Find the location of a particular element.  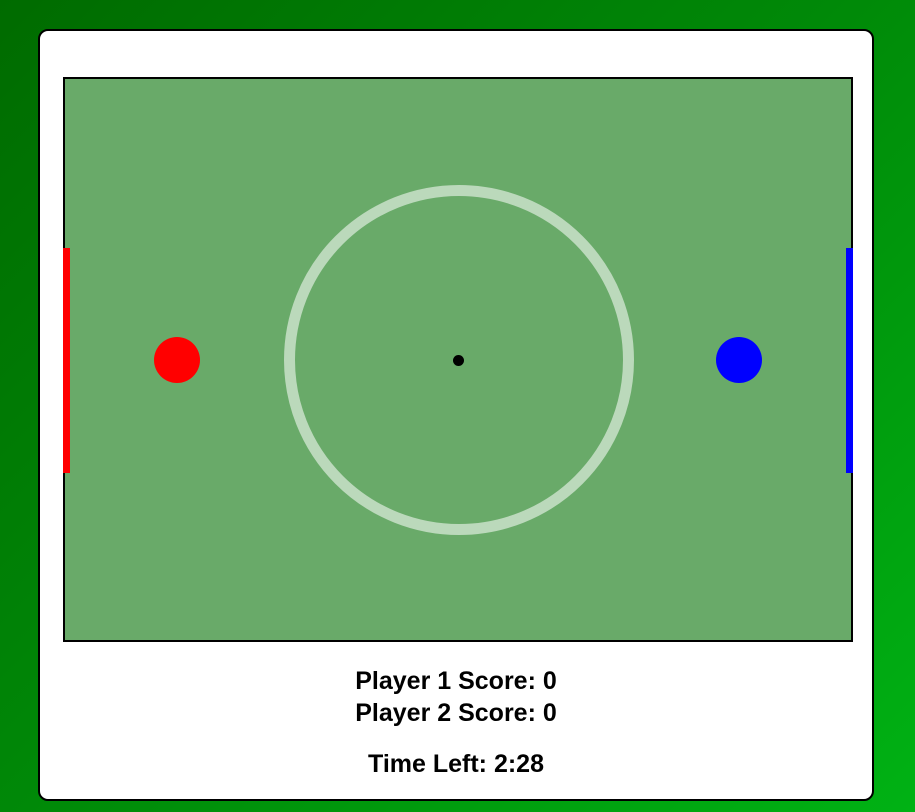

scoreboard: Player 1 Score: 0 Player 2 Score: 0 is located at coordinates (456, 697).